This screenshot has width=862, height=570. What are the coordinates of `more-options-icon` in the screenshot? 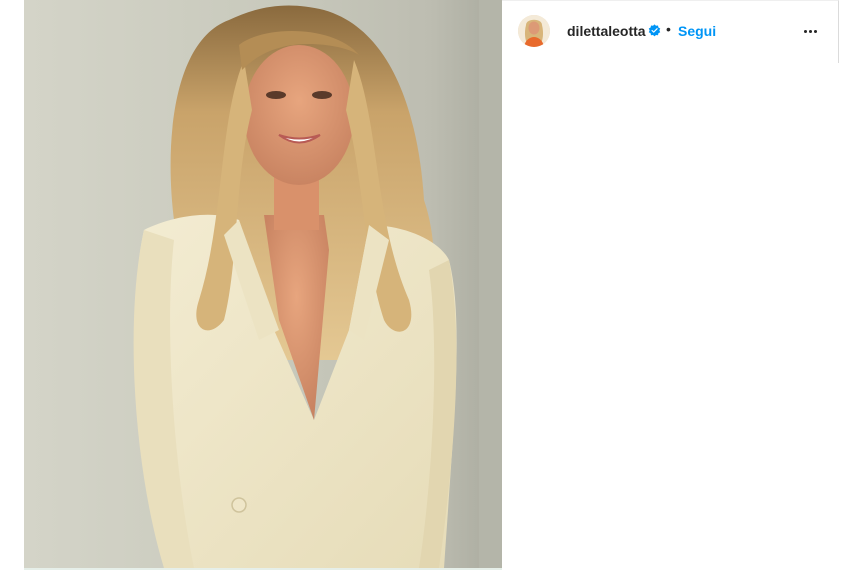 It's located at (810, 31).